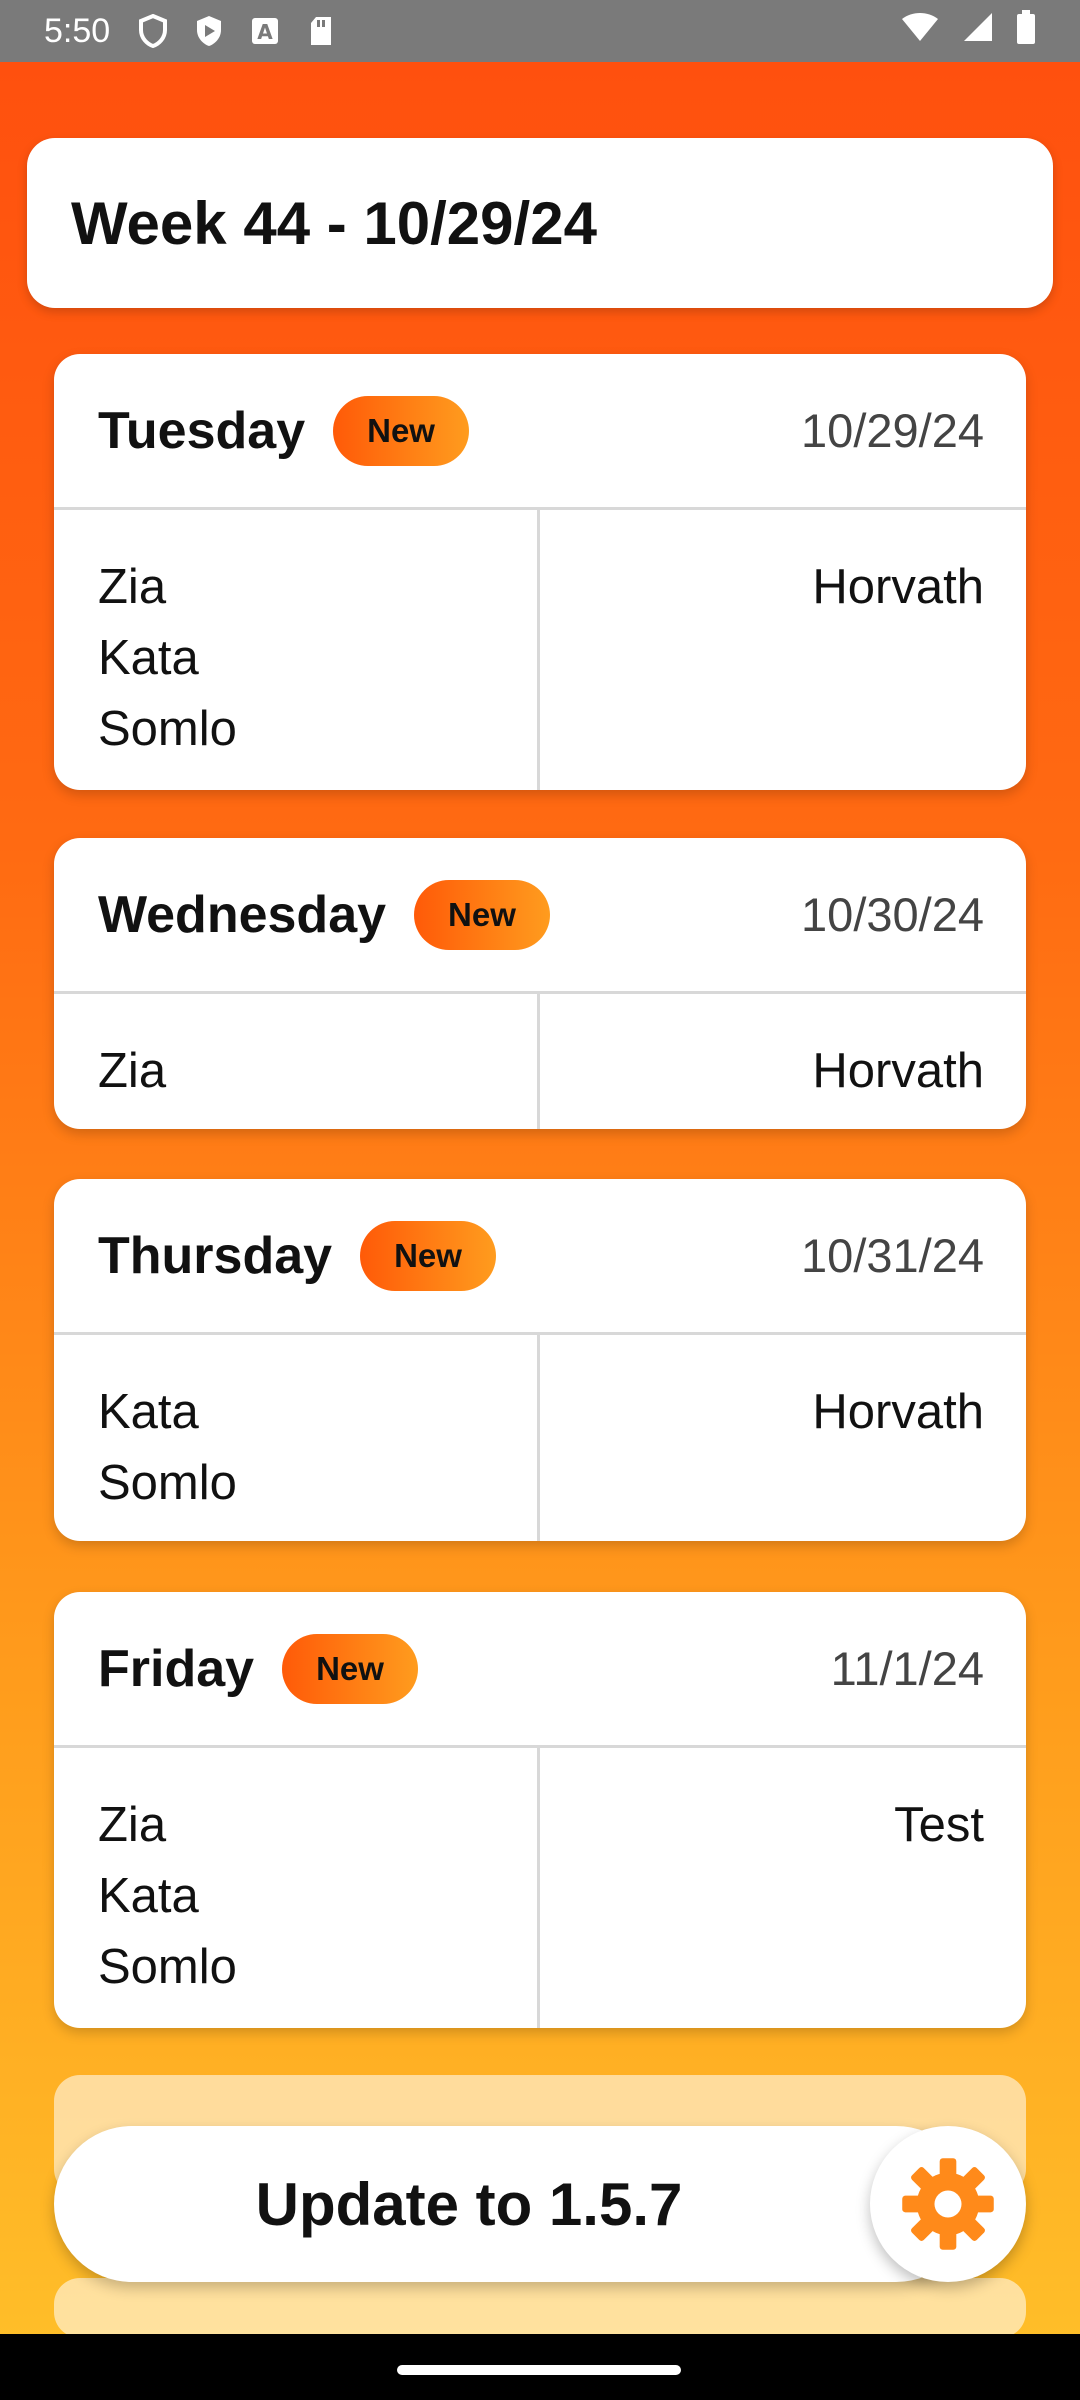 This screenshot has height=2400, width=1080. What do you see at coordinates (176, 1668) in the screenshot?
I see `day-name: Friday` at bounding box center [176, 1668].